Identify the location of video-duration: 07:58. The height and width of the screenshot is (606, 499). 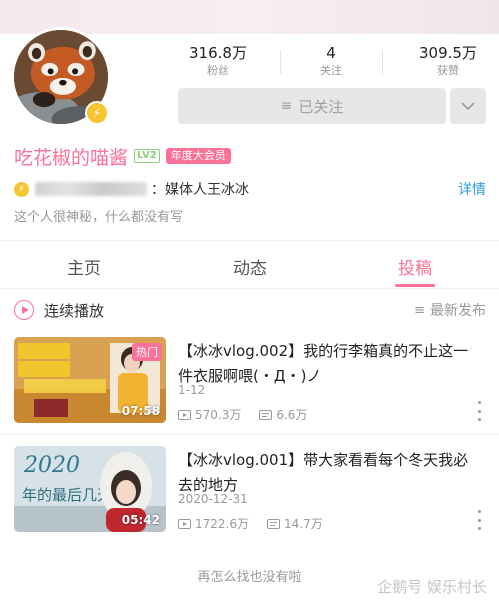
(140, 411).